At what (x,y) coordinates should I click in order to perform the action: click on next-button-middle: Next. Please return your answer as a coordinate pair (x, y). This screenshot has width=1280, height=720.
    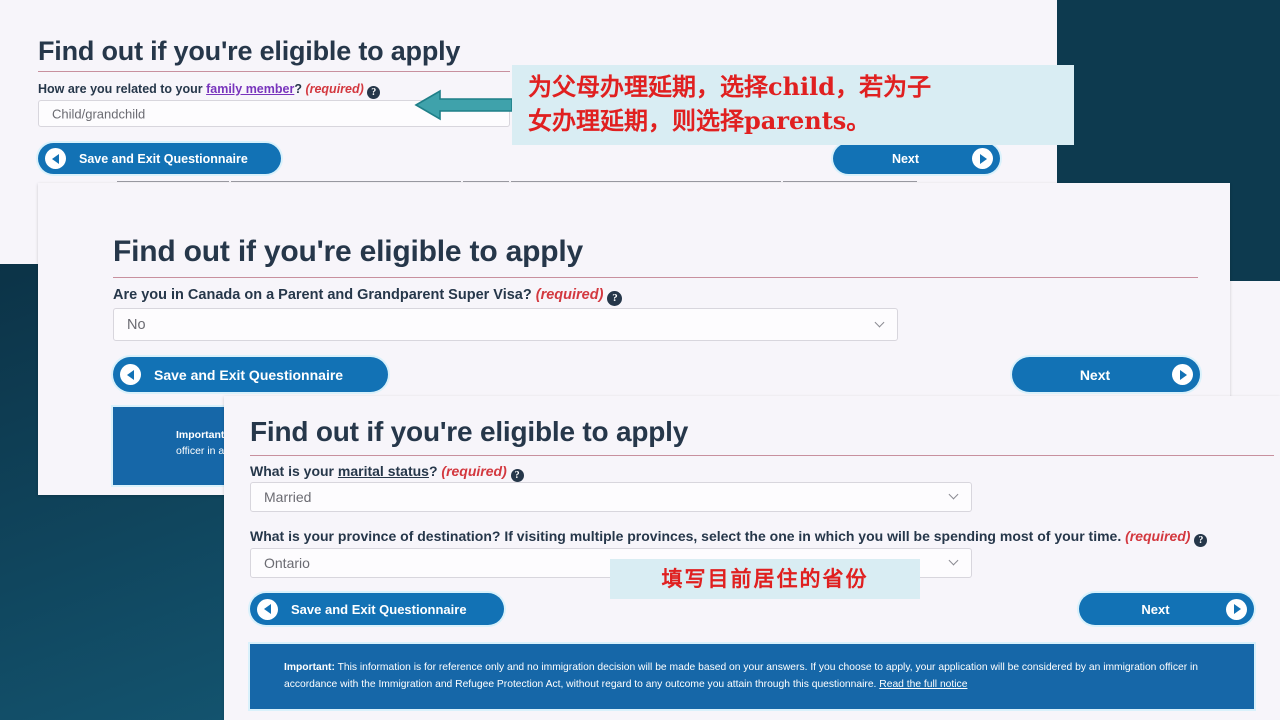
    Looking at the image, I should click on (1106, 374).